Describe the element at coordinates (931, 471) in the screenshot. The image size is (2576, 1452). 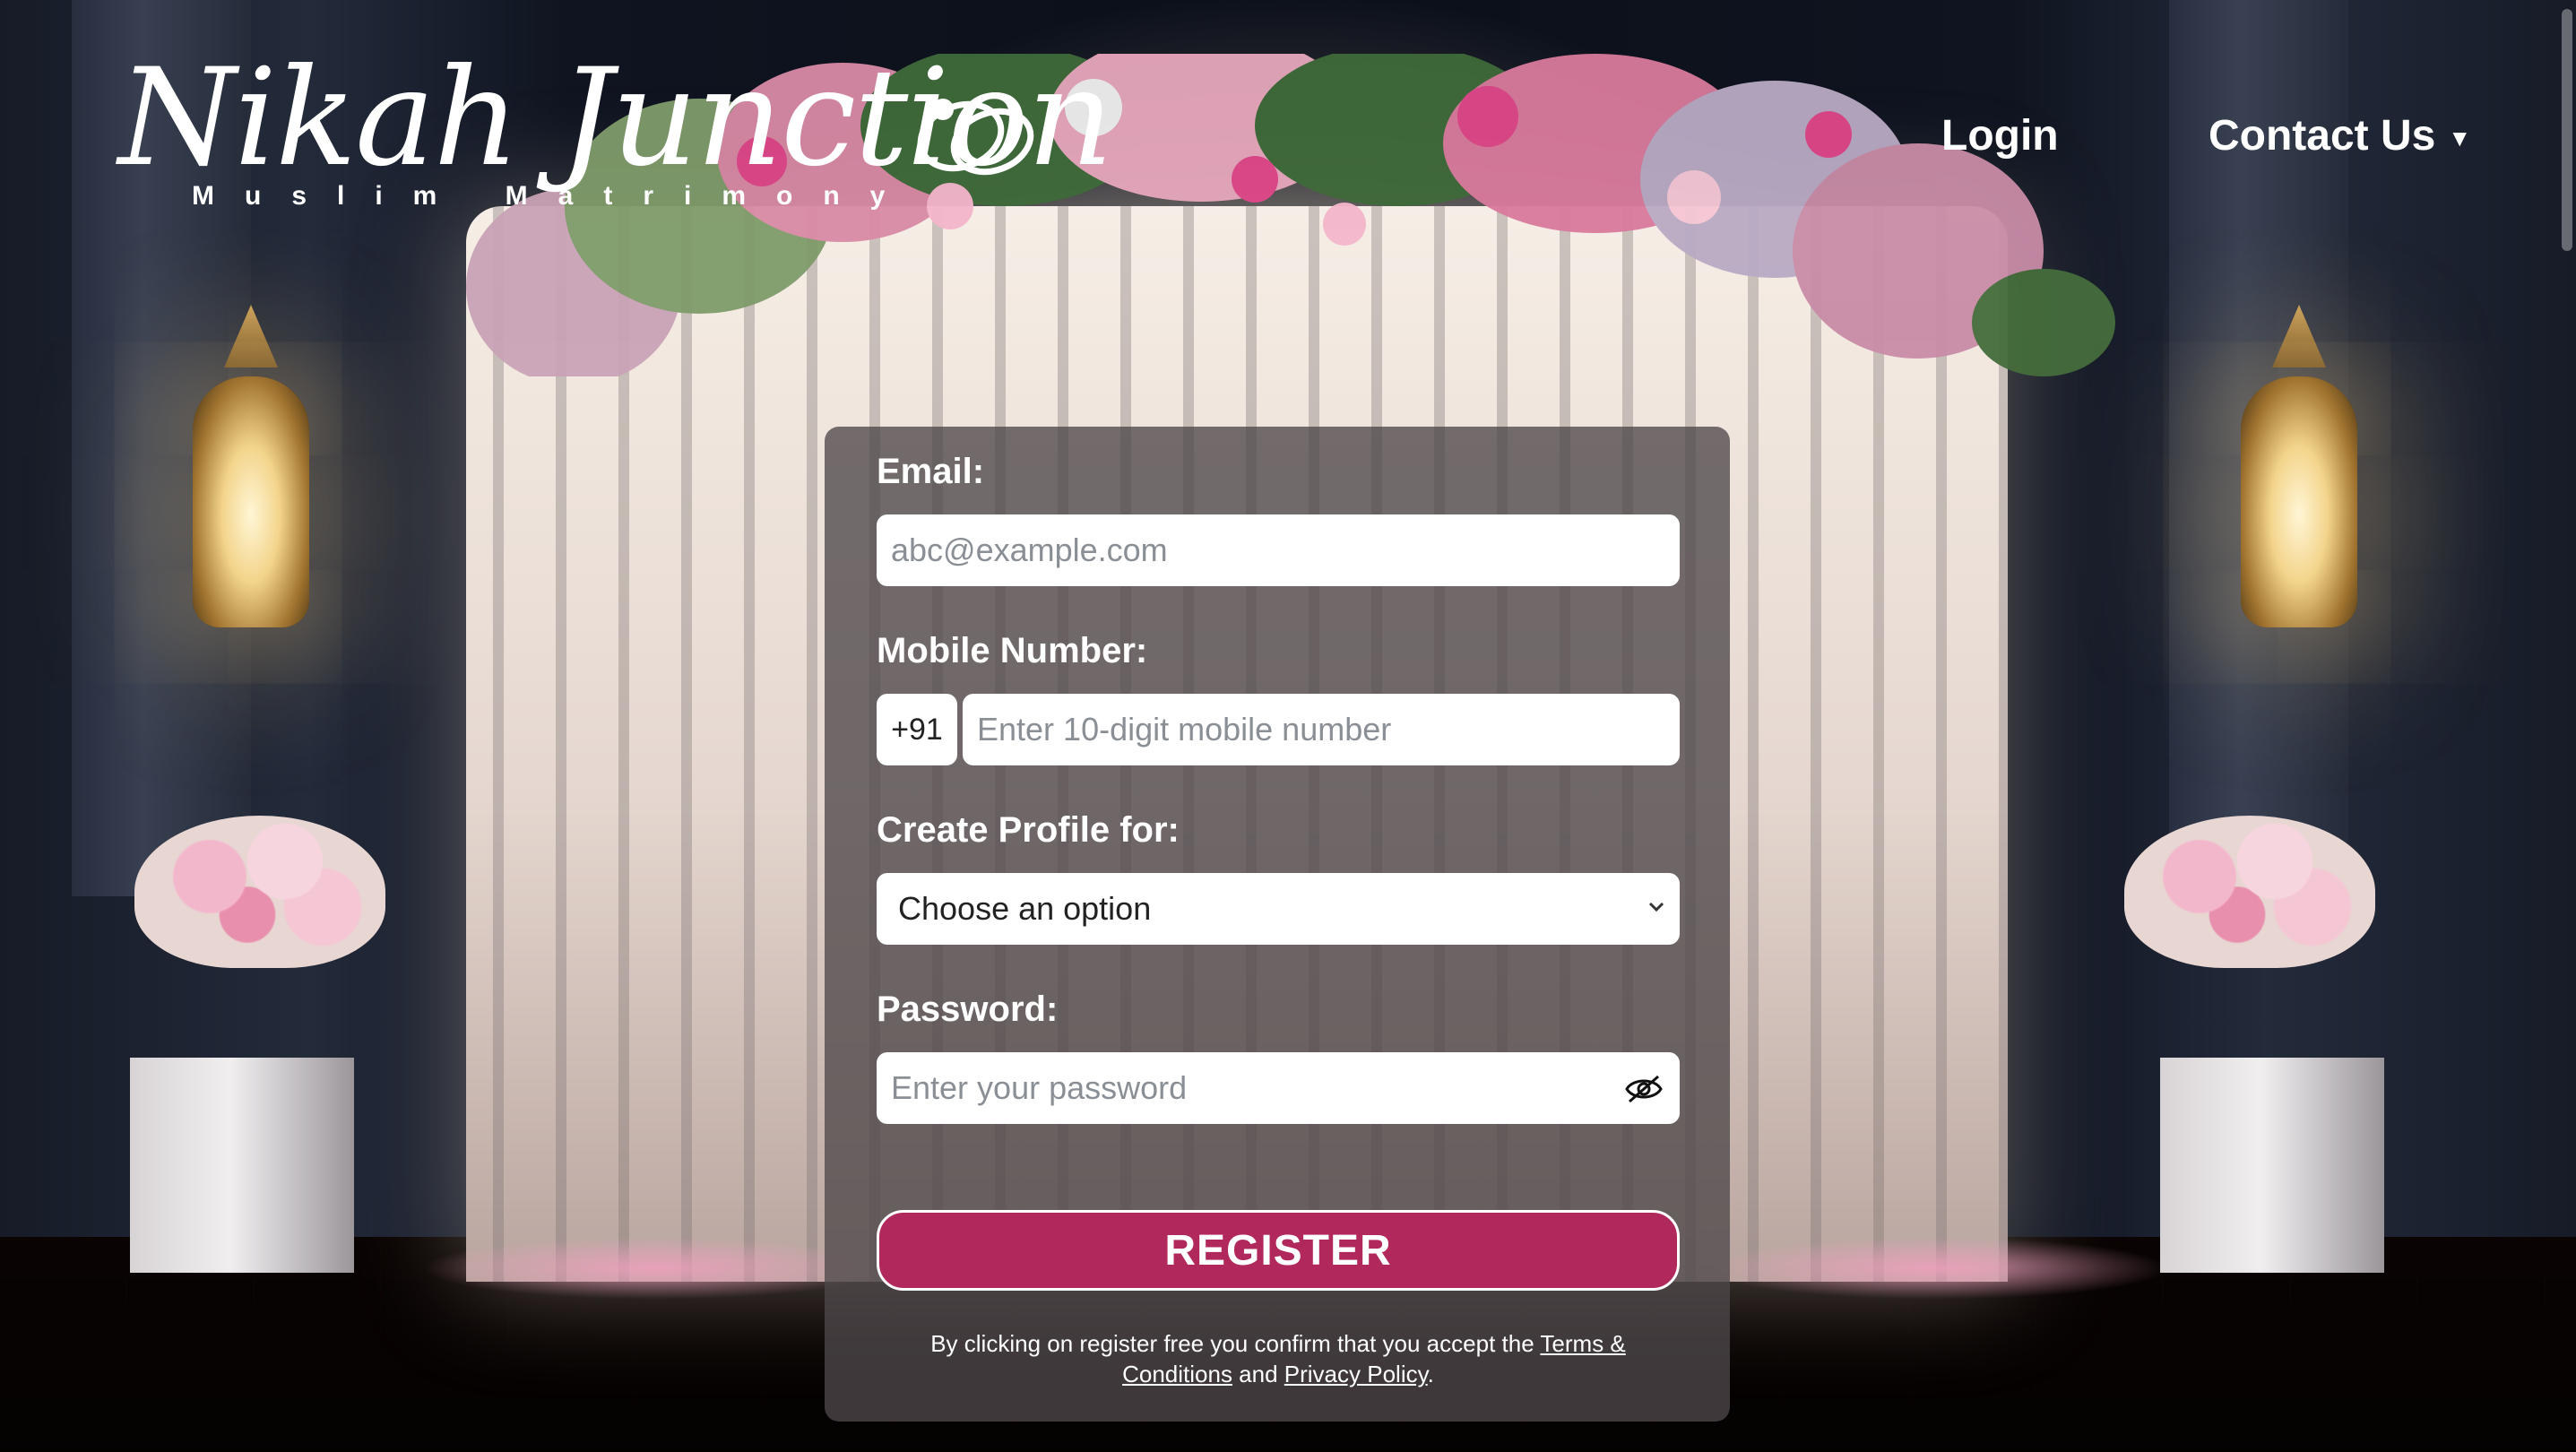
I see `email-label: Email:` at that location.